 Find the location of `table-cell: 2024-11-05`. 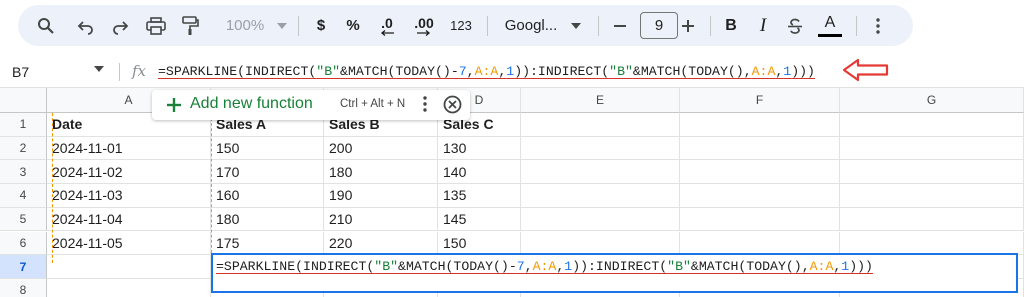

table-cell: 2024-11-05 is located at coordinates (129, 243).